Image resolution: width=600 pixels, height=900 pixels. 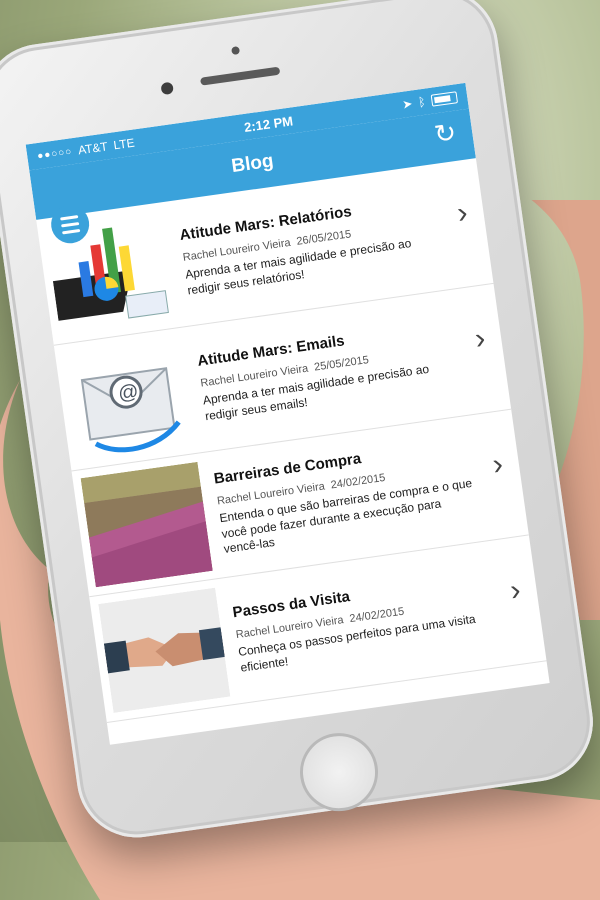 What do you see at coordinates (252, 164) in the screenshot?
I see `page-title: Blog` at bounding box center [252, 164].